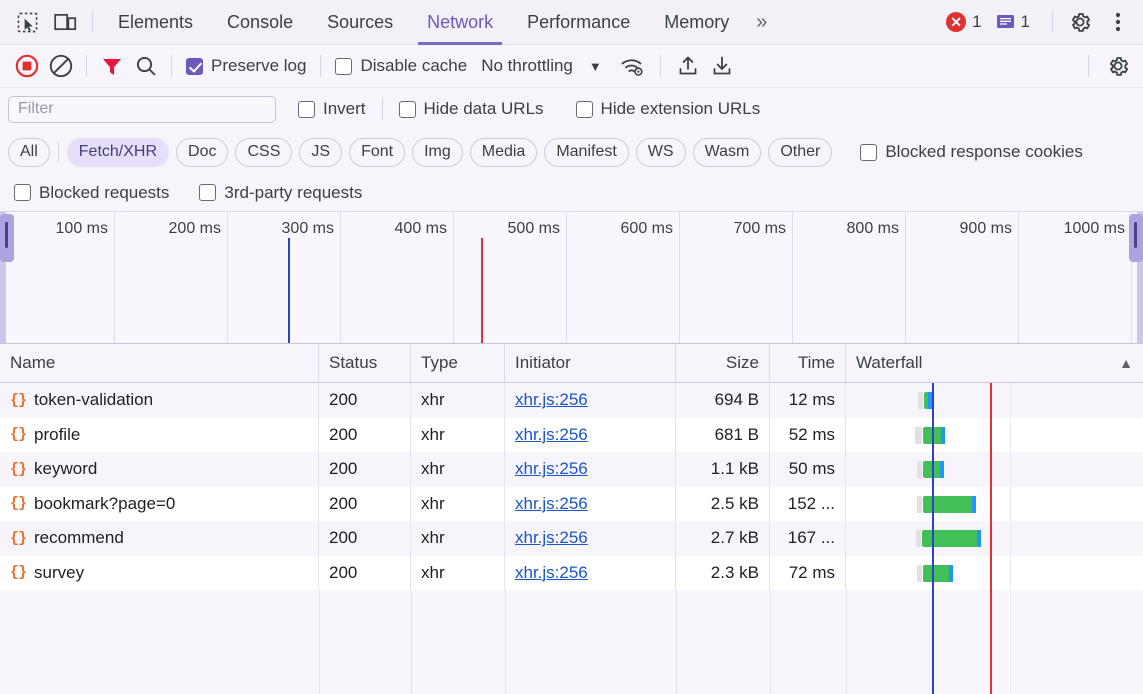 The height and width of the screenshot is (694, 1143). What do you see at coordinates (977, 21) in the screenshot?
I see `error-count: 1` at bounding box center [977, 21].